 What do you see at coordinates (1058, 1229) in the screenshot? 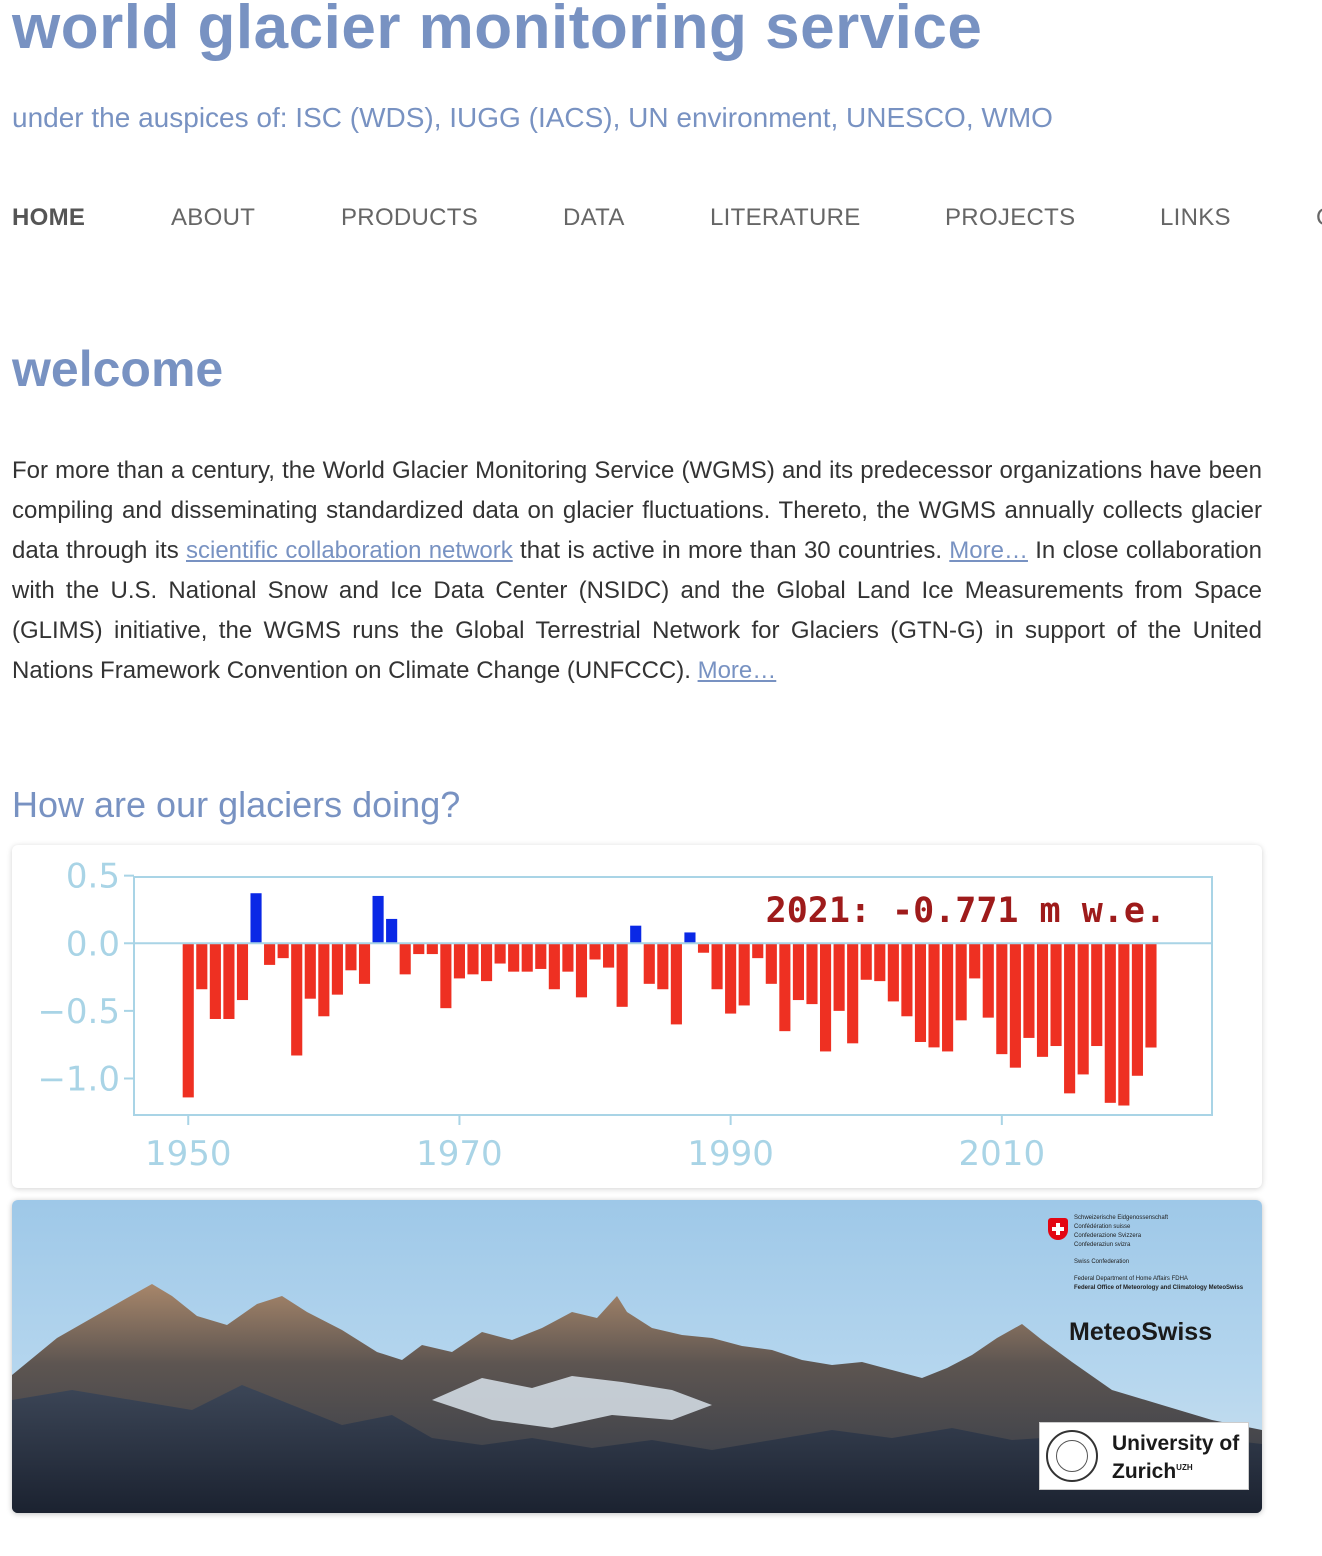
I see `swiss-cross-icon` at bounding box center [1058, 1229].